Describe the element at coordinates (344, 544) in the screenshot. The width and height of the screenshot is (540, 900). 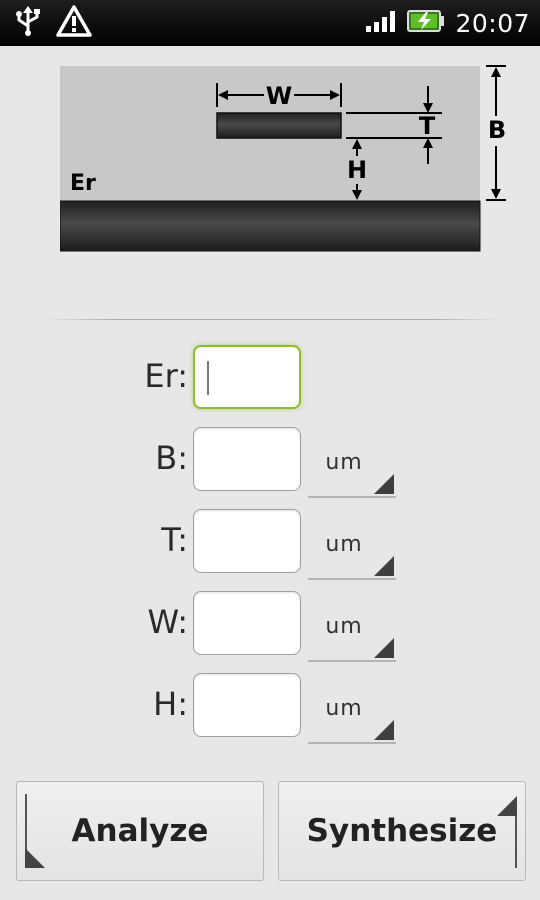
I see `t-unit-label: um` at that location.